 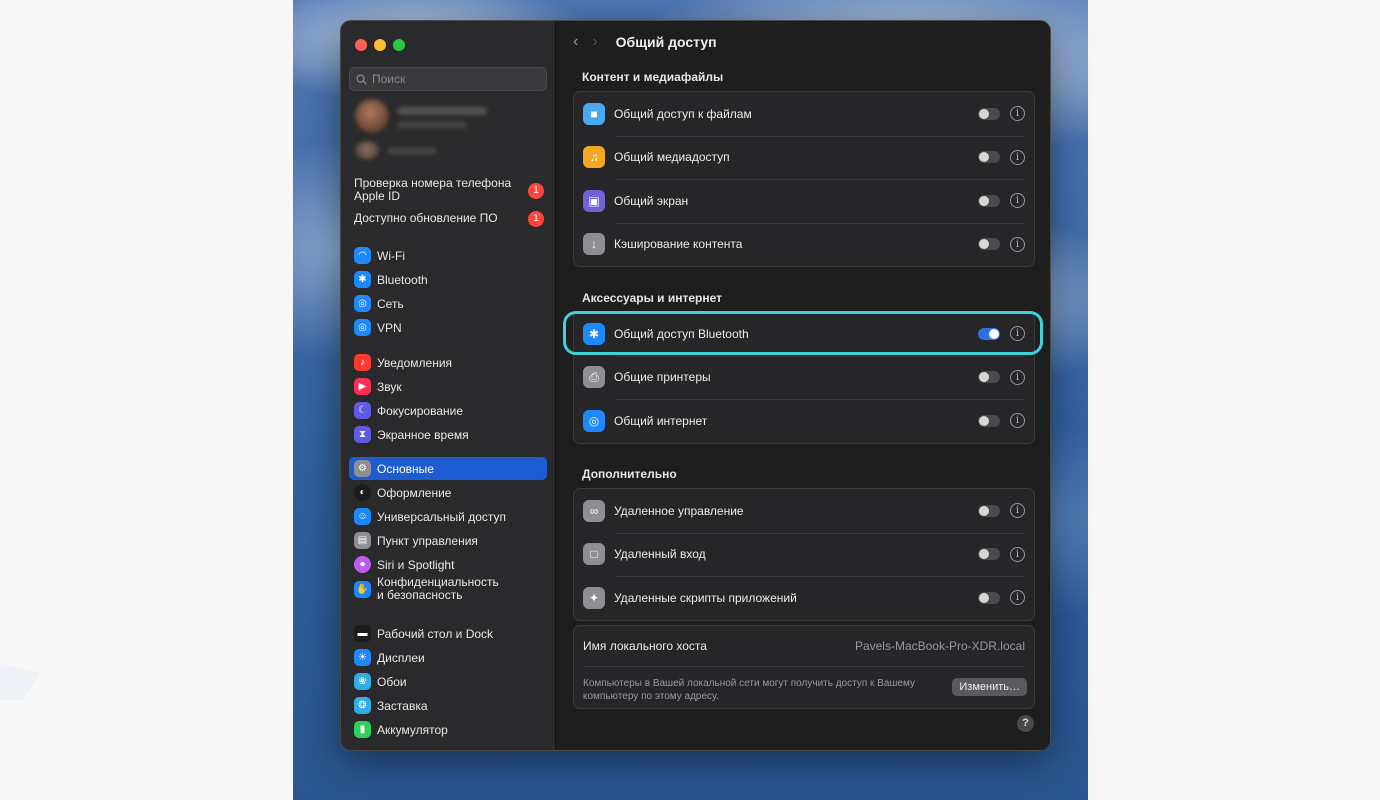 What do you see at coordinates (804, 201) in the screenshot?
I see `setting-row: ▣ Общий экран i` at bounding box center [804, 201].